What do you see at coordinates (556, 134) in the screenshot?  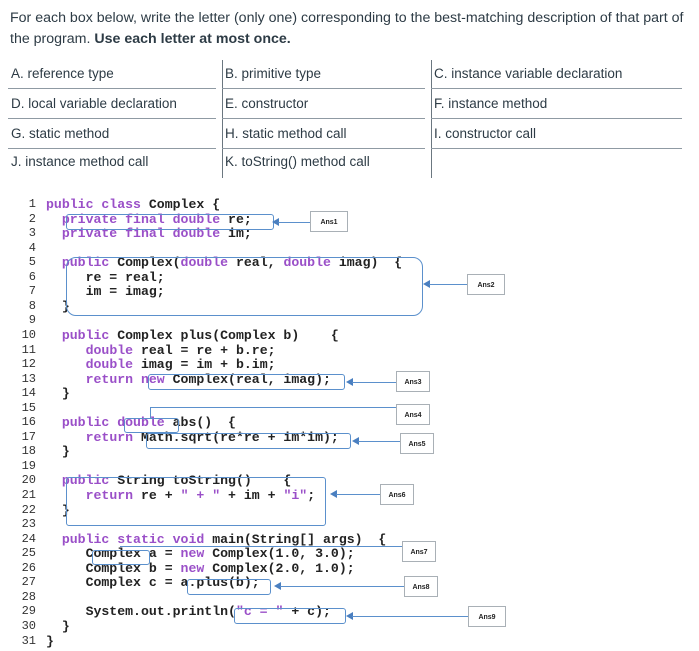 I see `legend-i: I. constructor call` at bounding box center [556, 134].